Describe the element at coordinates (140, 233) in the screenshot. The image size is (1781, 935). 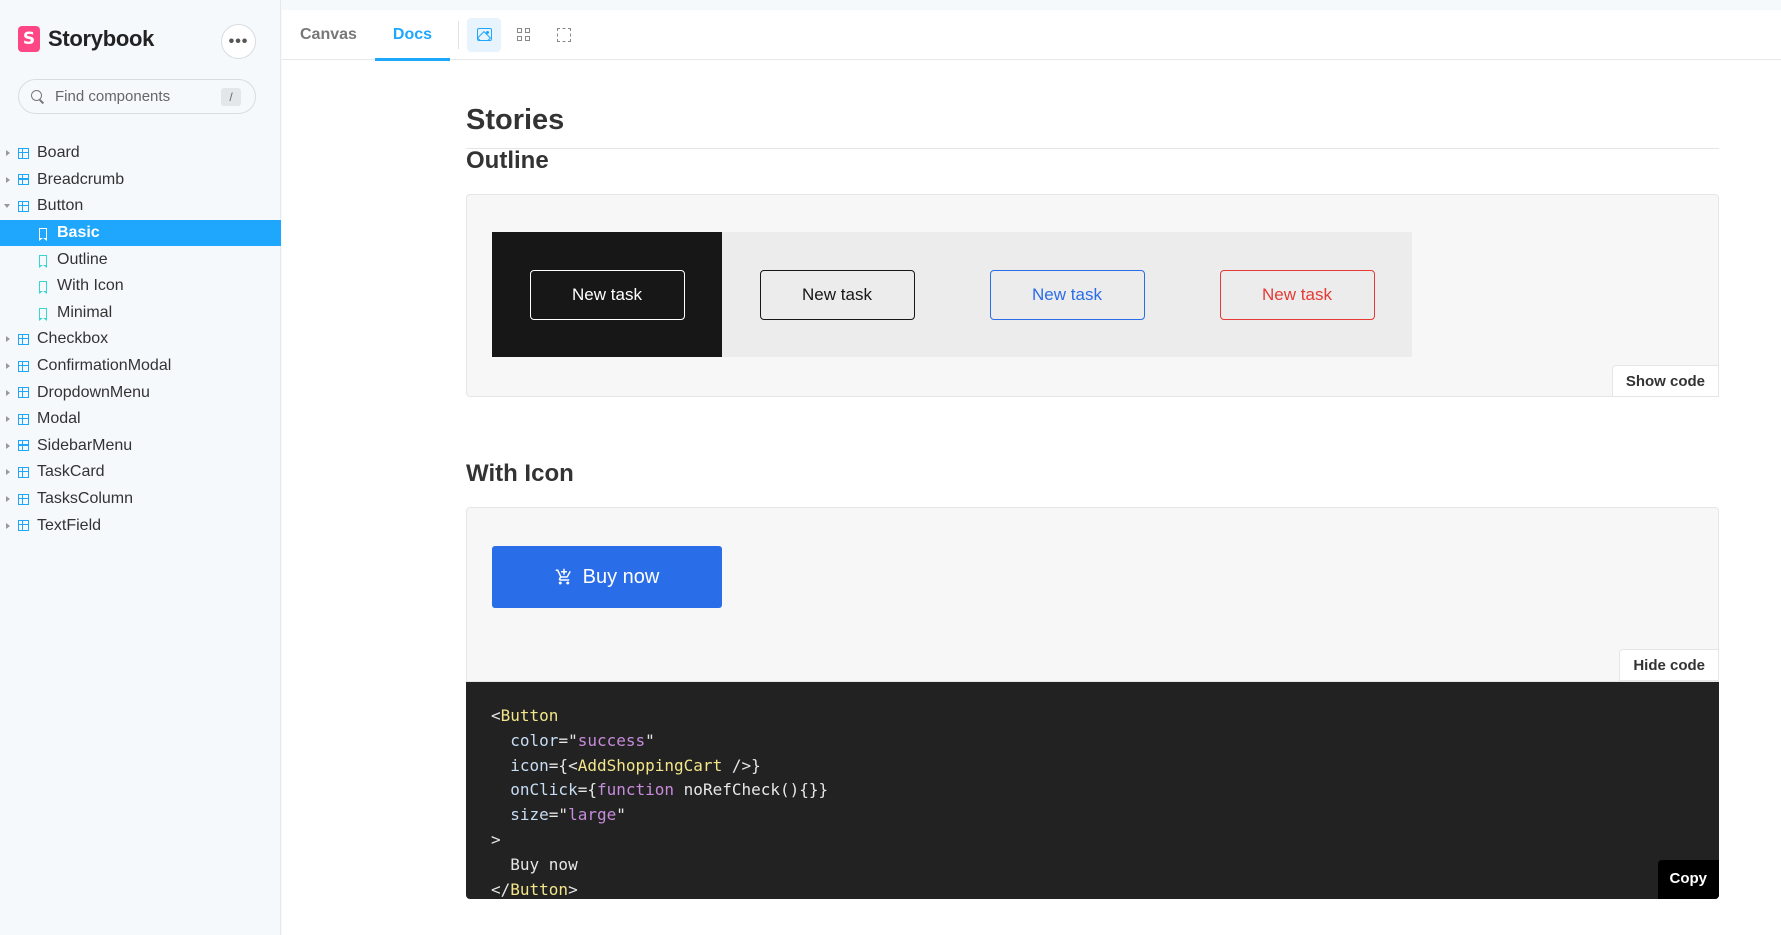
I see `story-item-basic: Basic` at that location.